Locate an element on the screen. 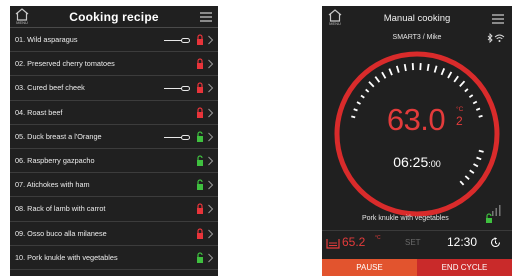 Image resolution: width=530 pixels, height=279 pixels. recipe-row: 03. Cured beef cheek is located at coordinates (114, 88).